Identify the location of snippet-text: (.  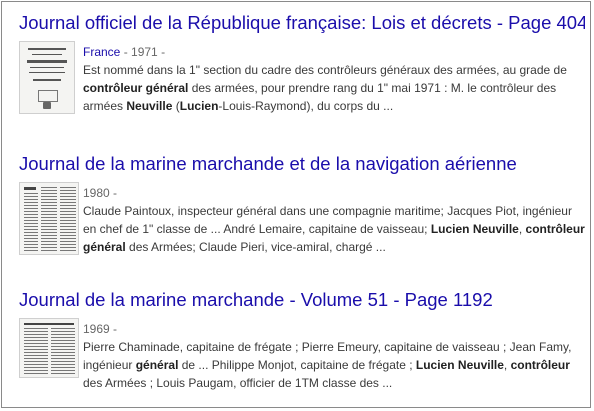
(176, 106).